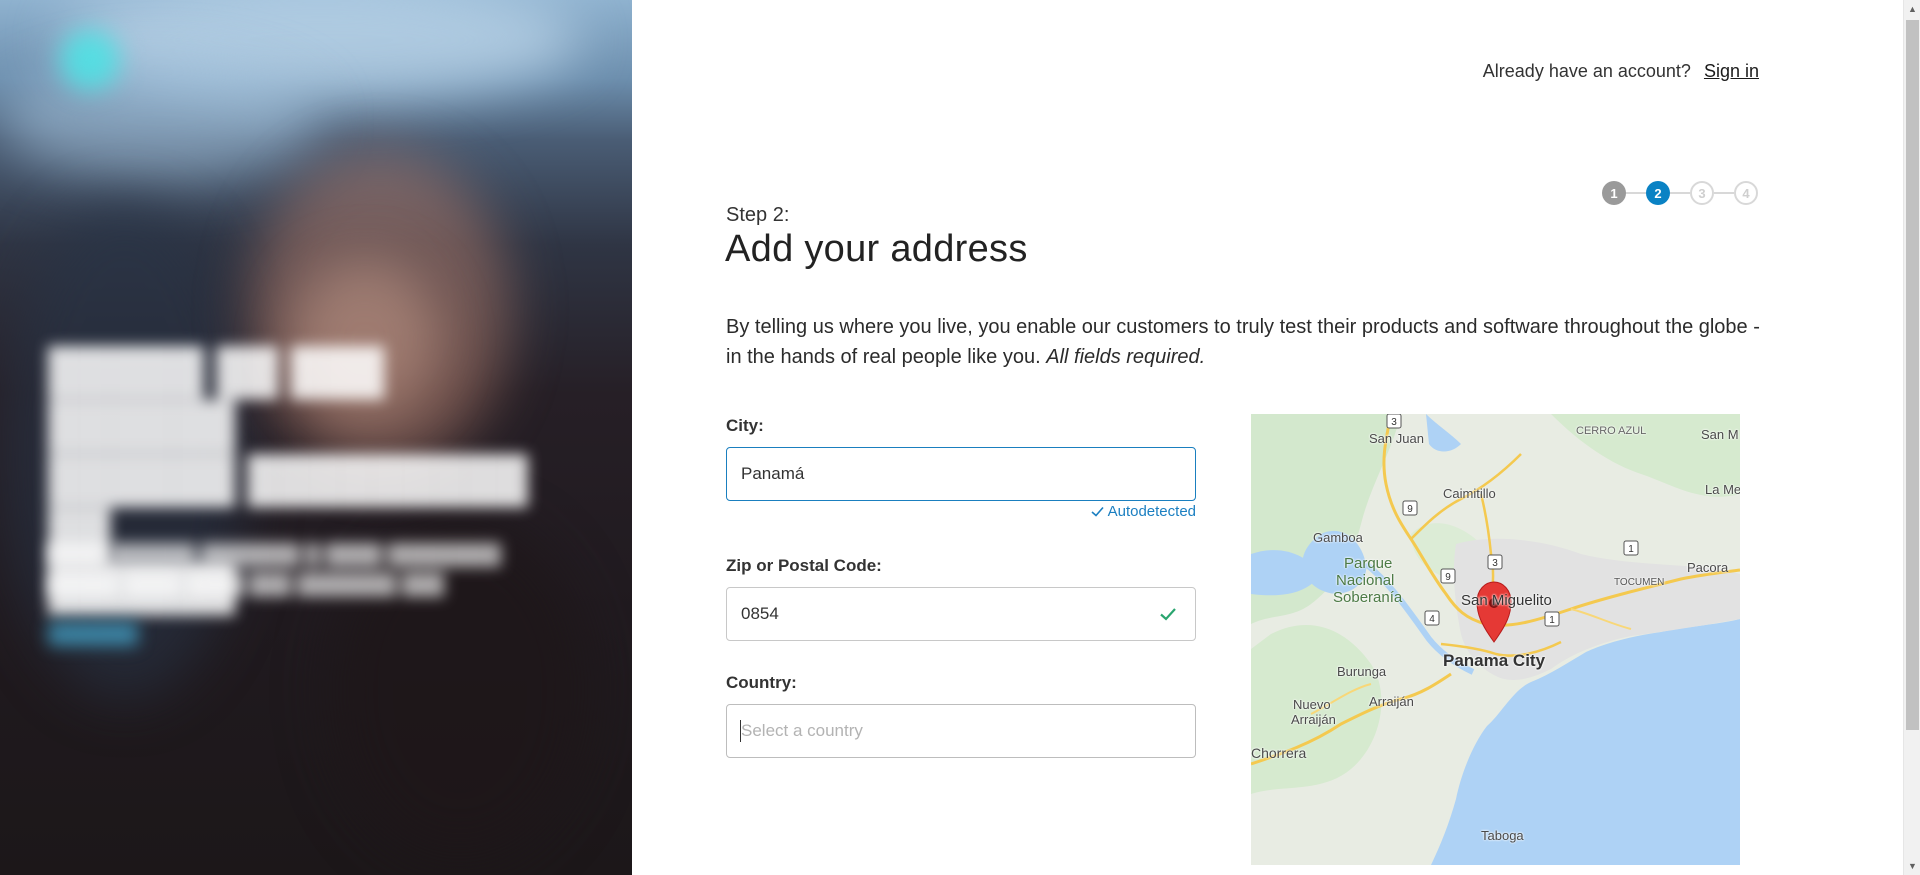  What do you see at coordinates (1126, 357) in the screenshot?
I see `intro-required-note: All fields required.` at bounding box center [1126, 357].